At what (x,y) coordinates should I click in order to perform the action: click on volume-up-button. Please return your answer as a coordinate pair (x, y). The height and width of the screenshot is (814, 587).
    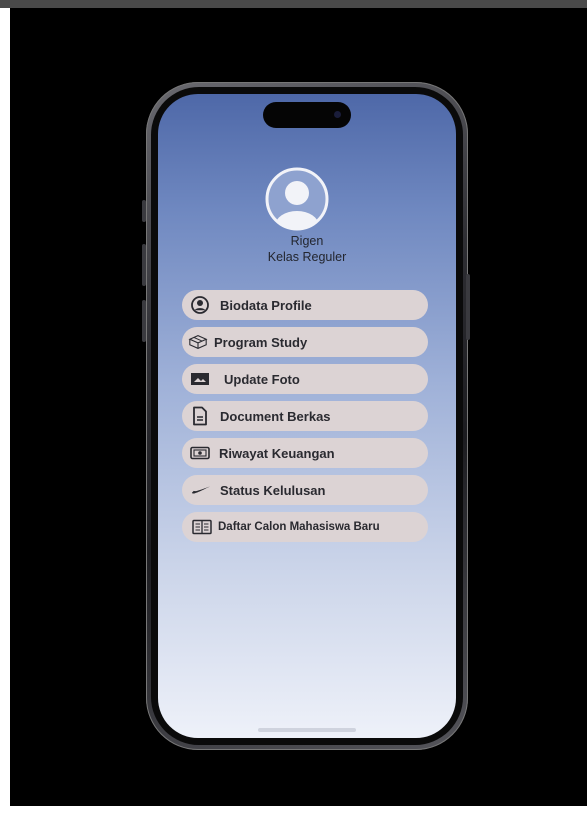
    Looking at the image, I should click on (144, 265).